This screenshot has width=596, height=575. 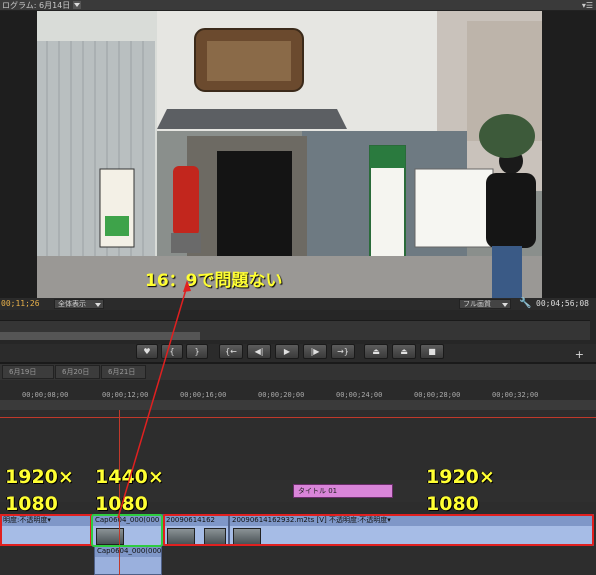 I want to click on tab-sequence-3: 6月21日, so click(x=123, y=372).